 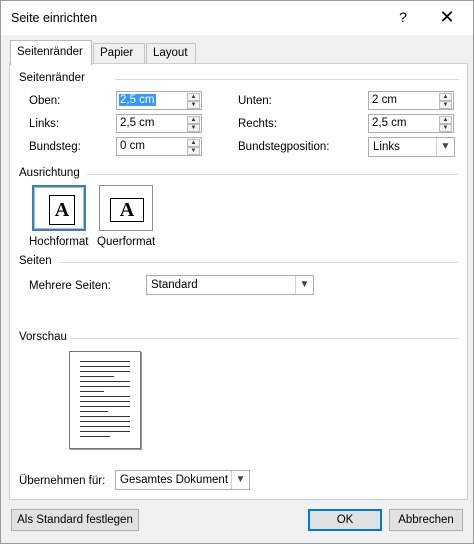 I want to click on tab-papier: Papier, so click(x=119, y=53).